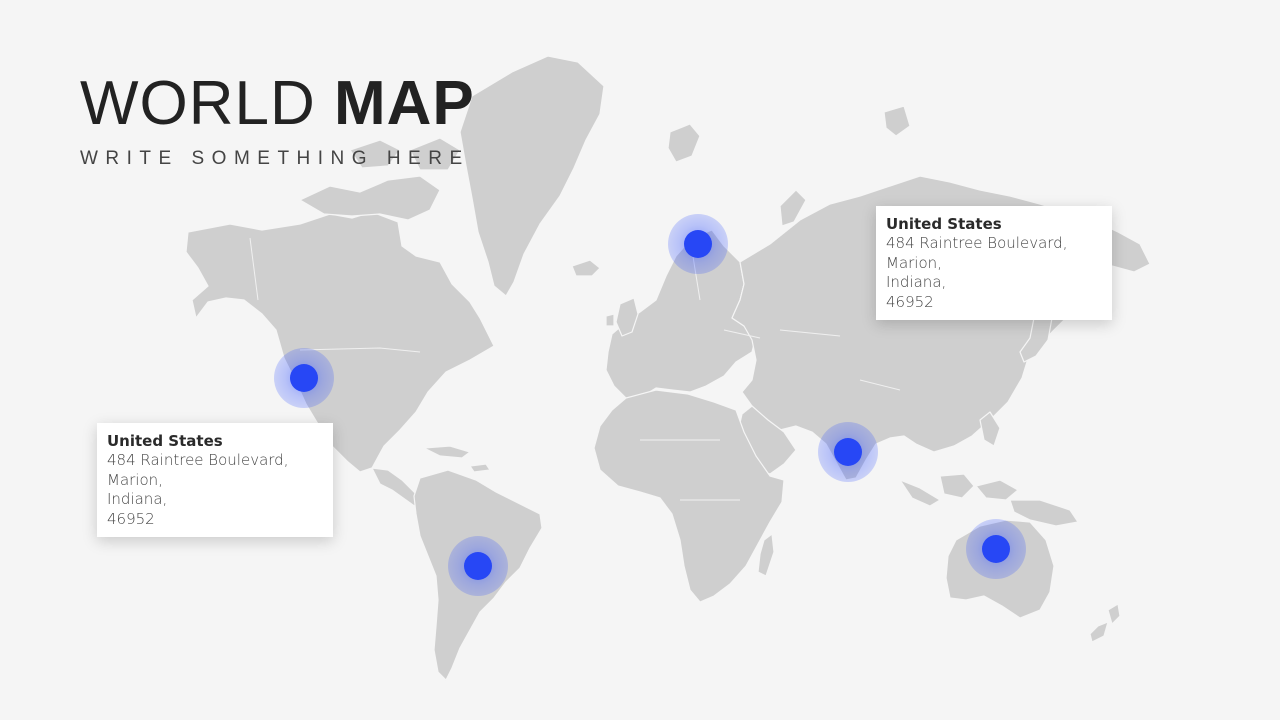 The height and width of the screenshot is (720, 1280). Describe the element at coordinates (198, 103) in the screenshot. I see `title-light: WORLD` at that location.